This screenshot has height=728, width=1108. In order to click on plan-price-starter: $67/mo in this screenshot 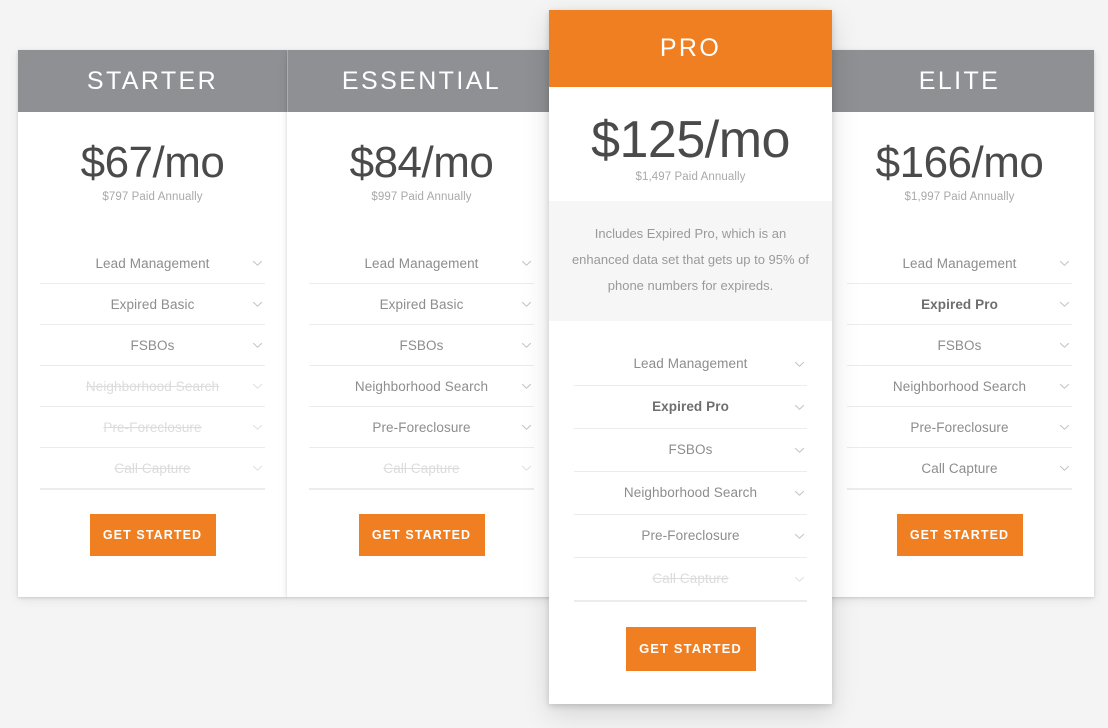, I will do `click(152, 162)`.